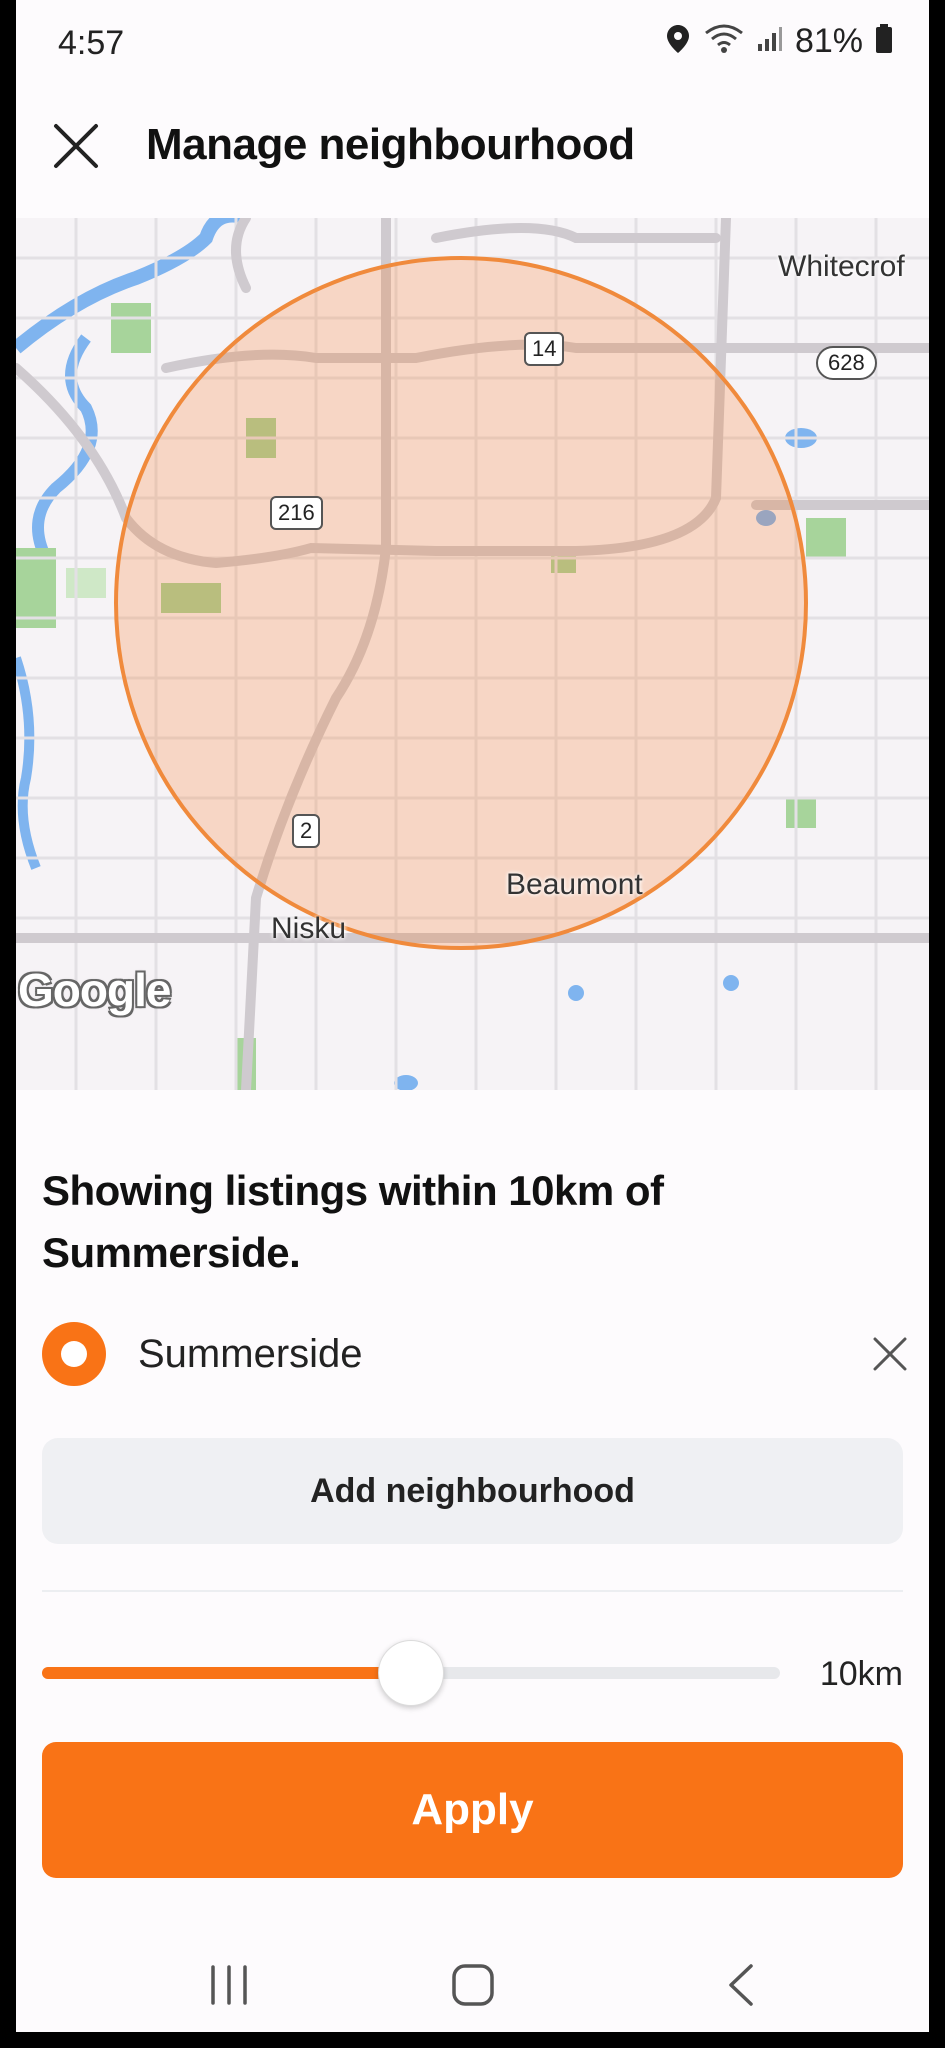  I want to click on river-south, so click(28, 763).